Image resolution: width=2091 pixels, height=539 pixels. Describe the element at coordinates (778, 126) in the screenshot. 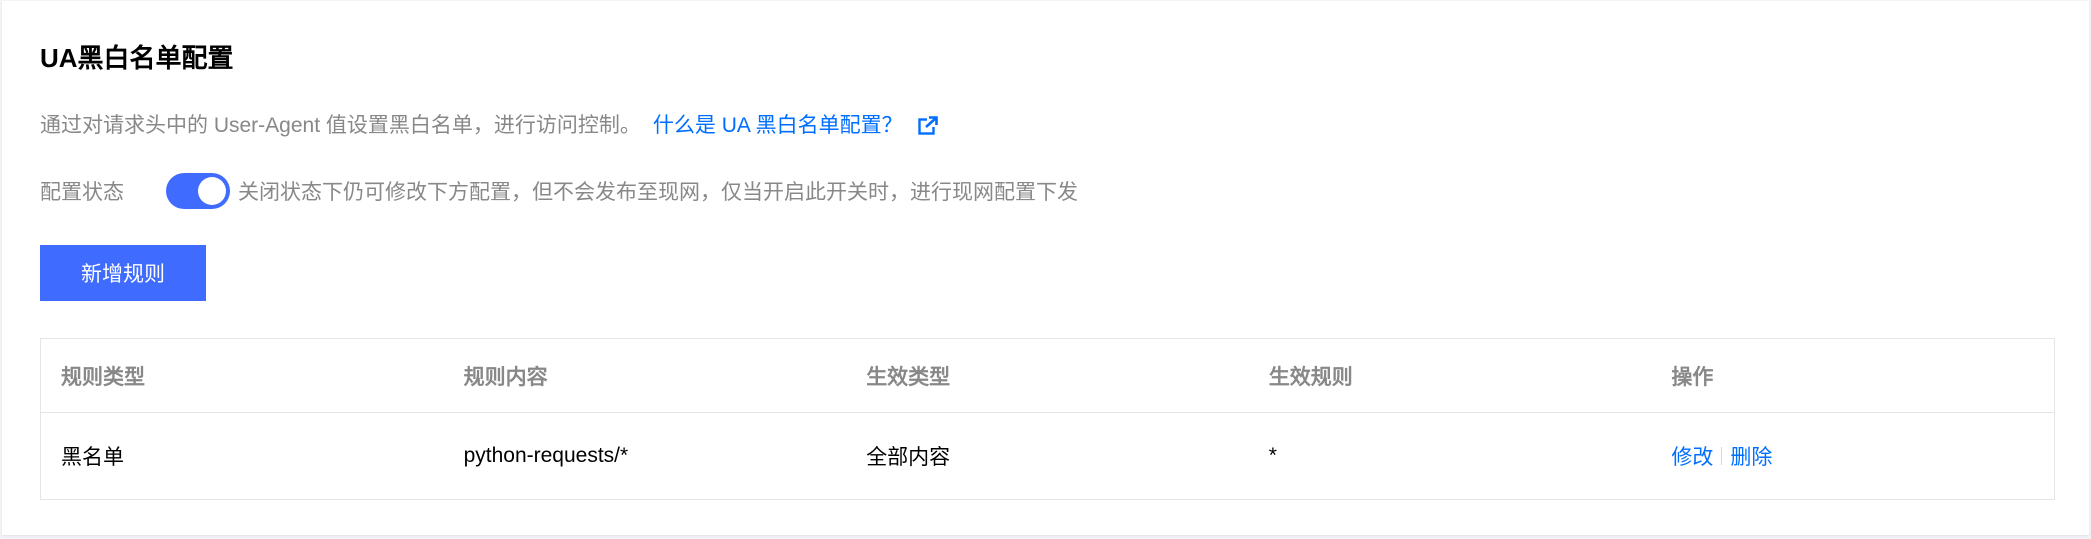

I see `help-link: 什么是 UA 黑白名单配置？` at that location.